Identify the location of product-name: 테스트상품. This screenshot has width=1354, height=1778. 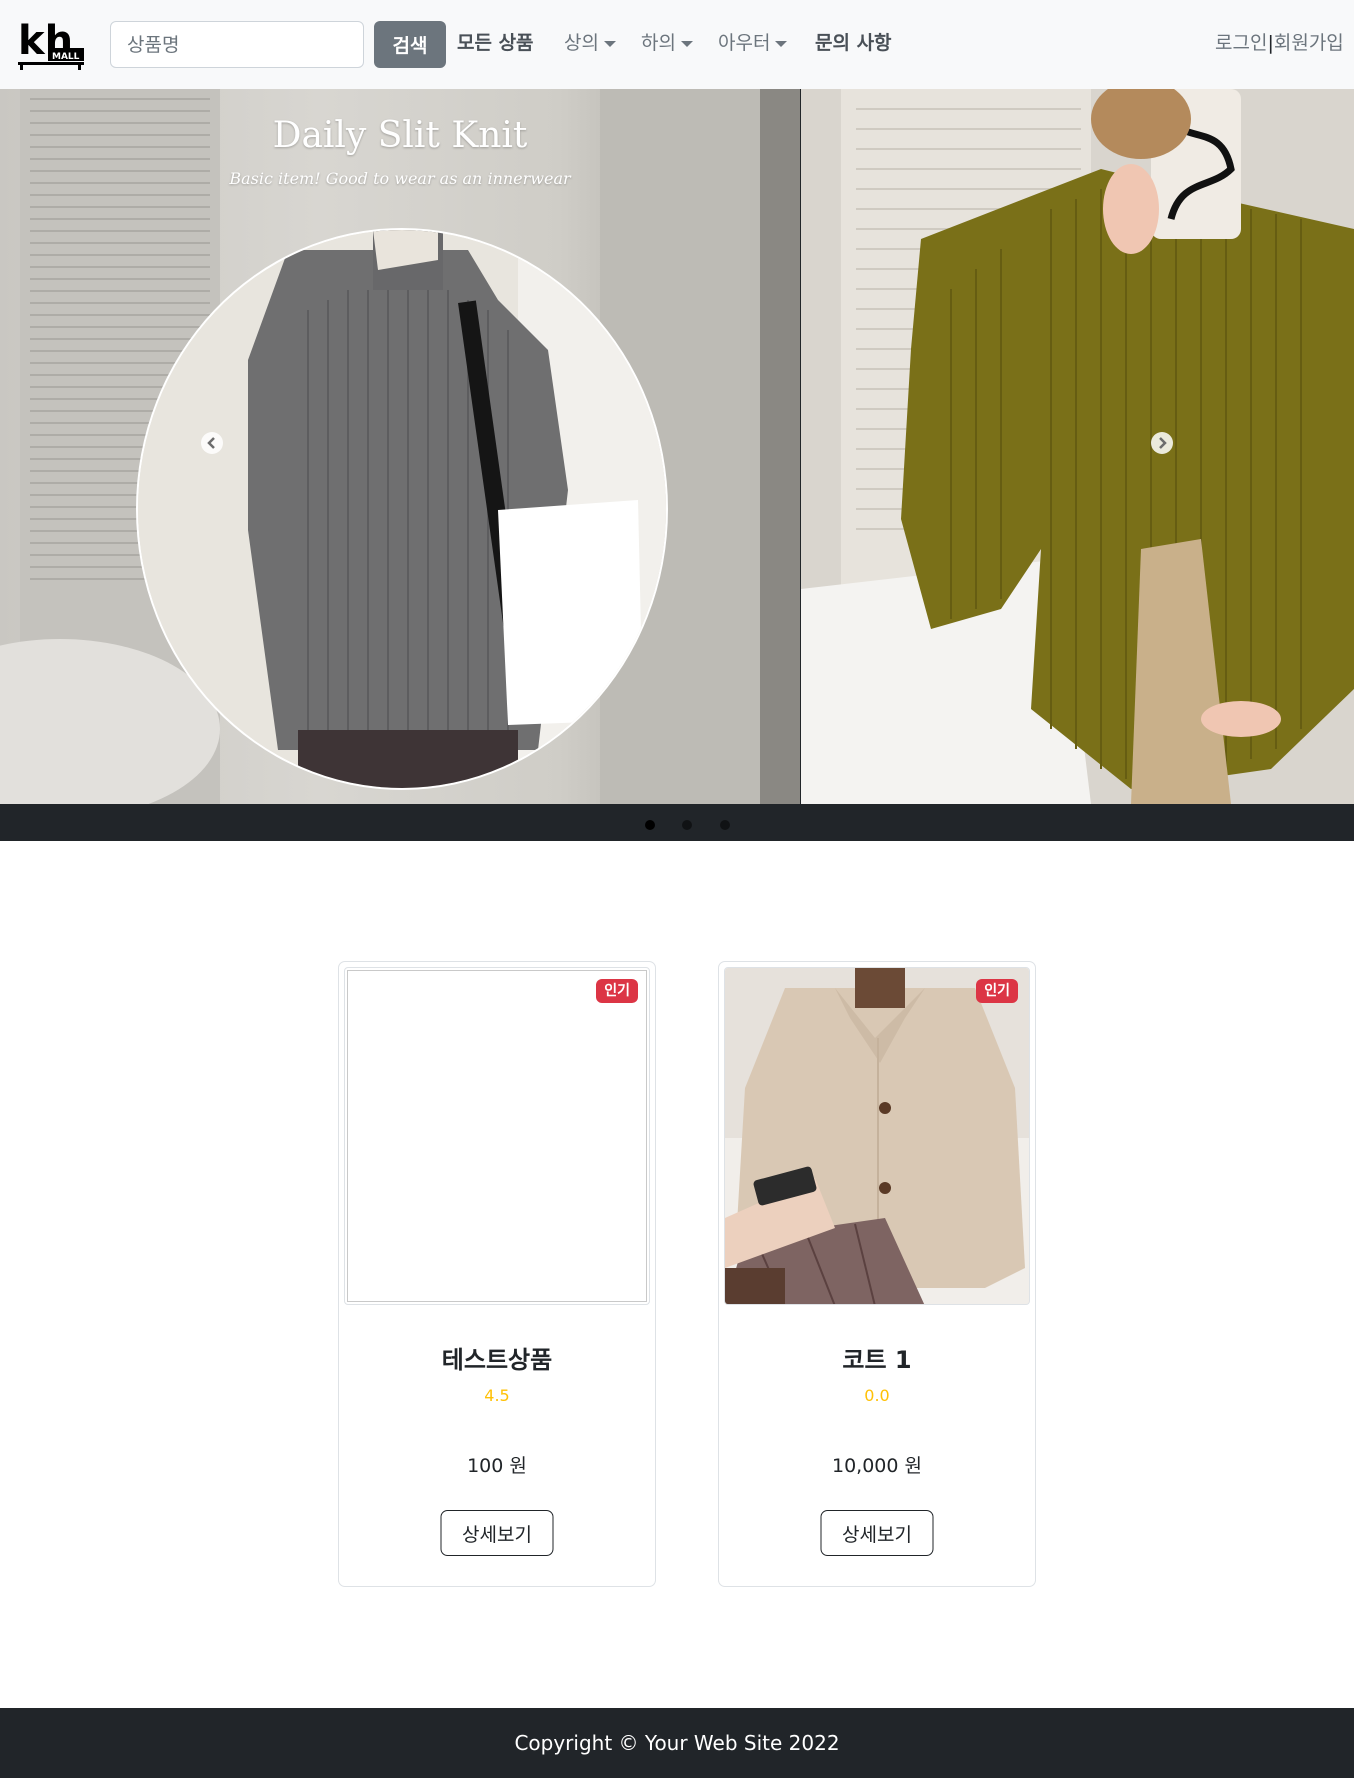
(497, 1360).